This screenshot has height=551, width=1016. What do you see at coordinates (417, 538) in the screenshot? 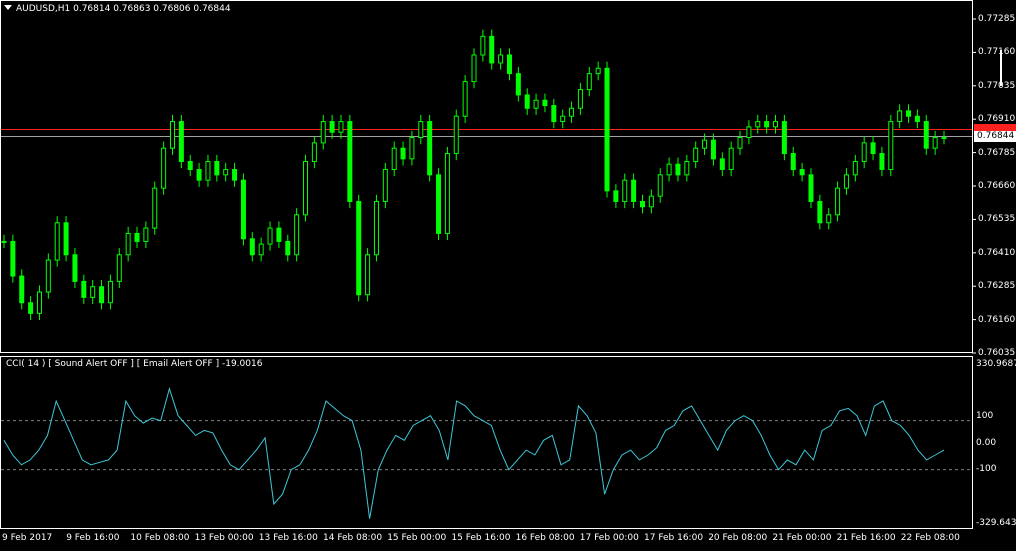
I see `time-axis-label: 15 Feb 00:00` at bounding box center [417, 538].